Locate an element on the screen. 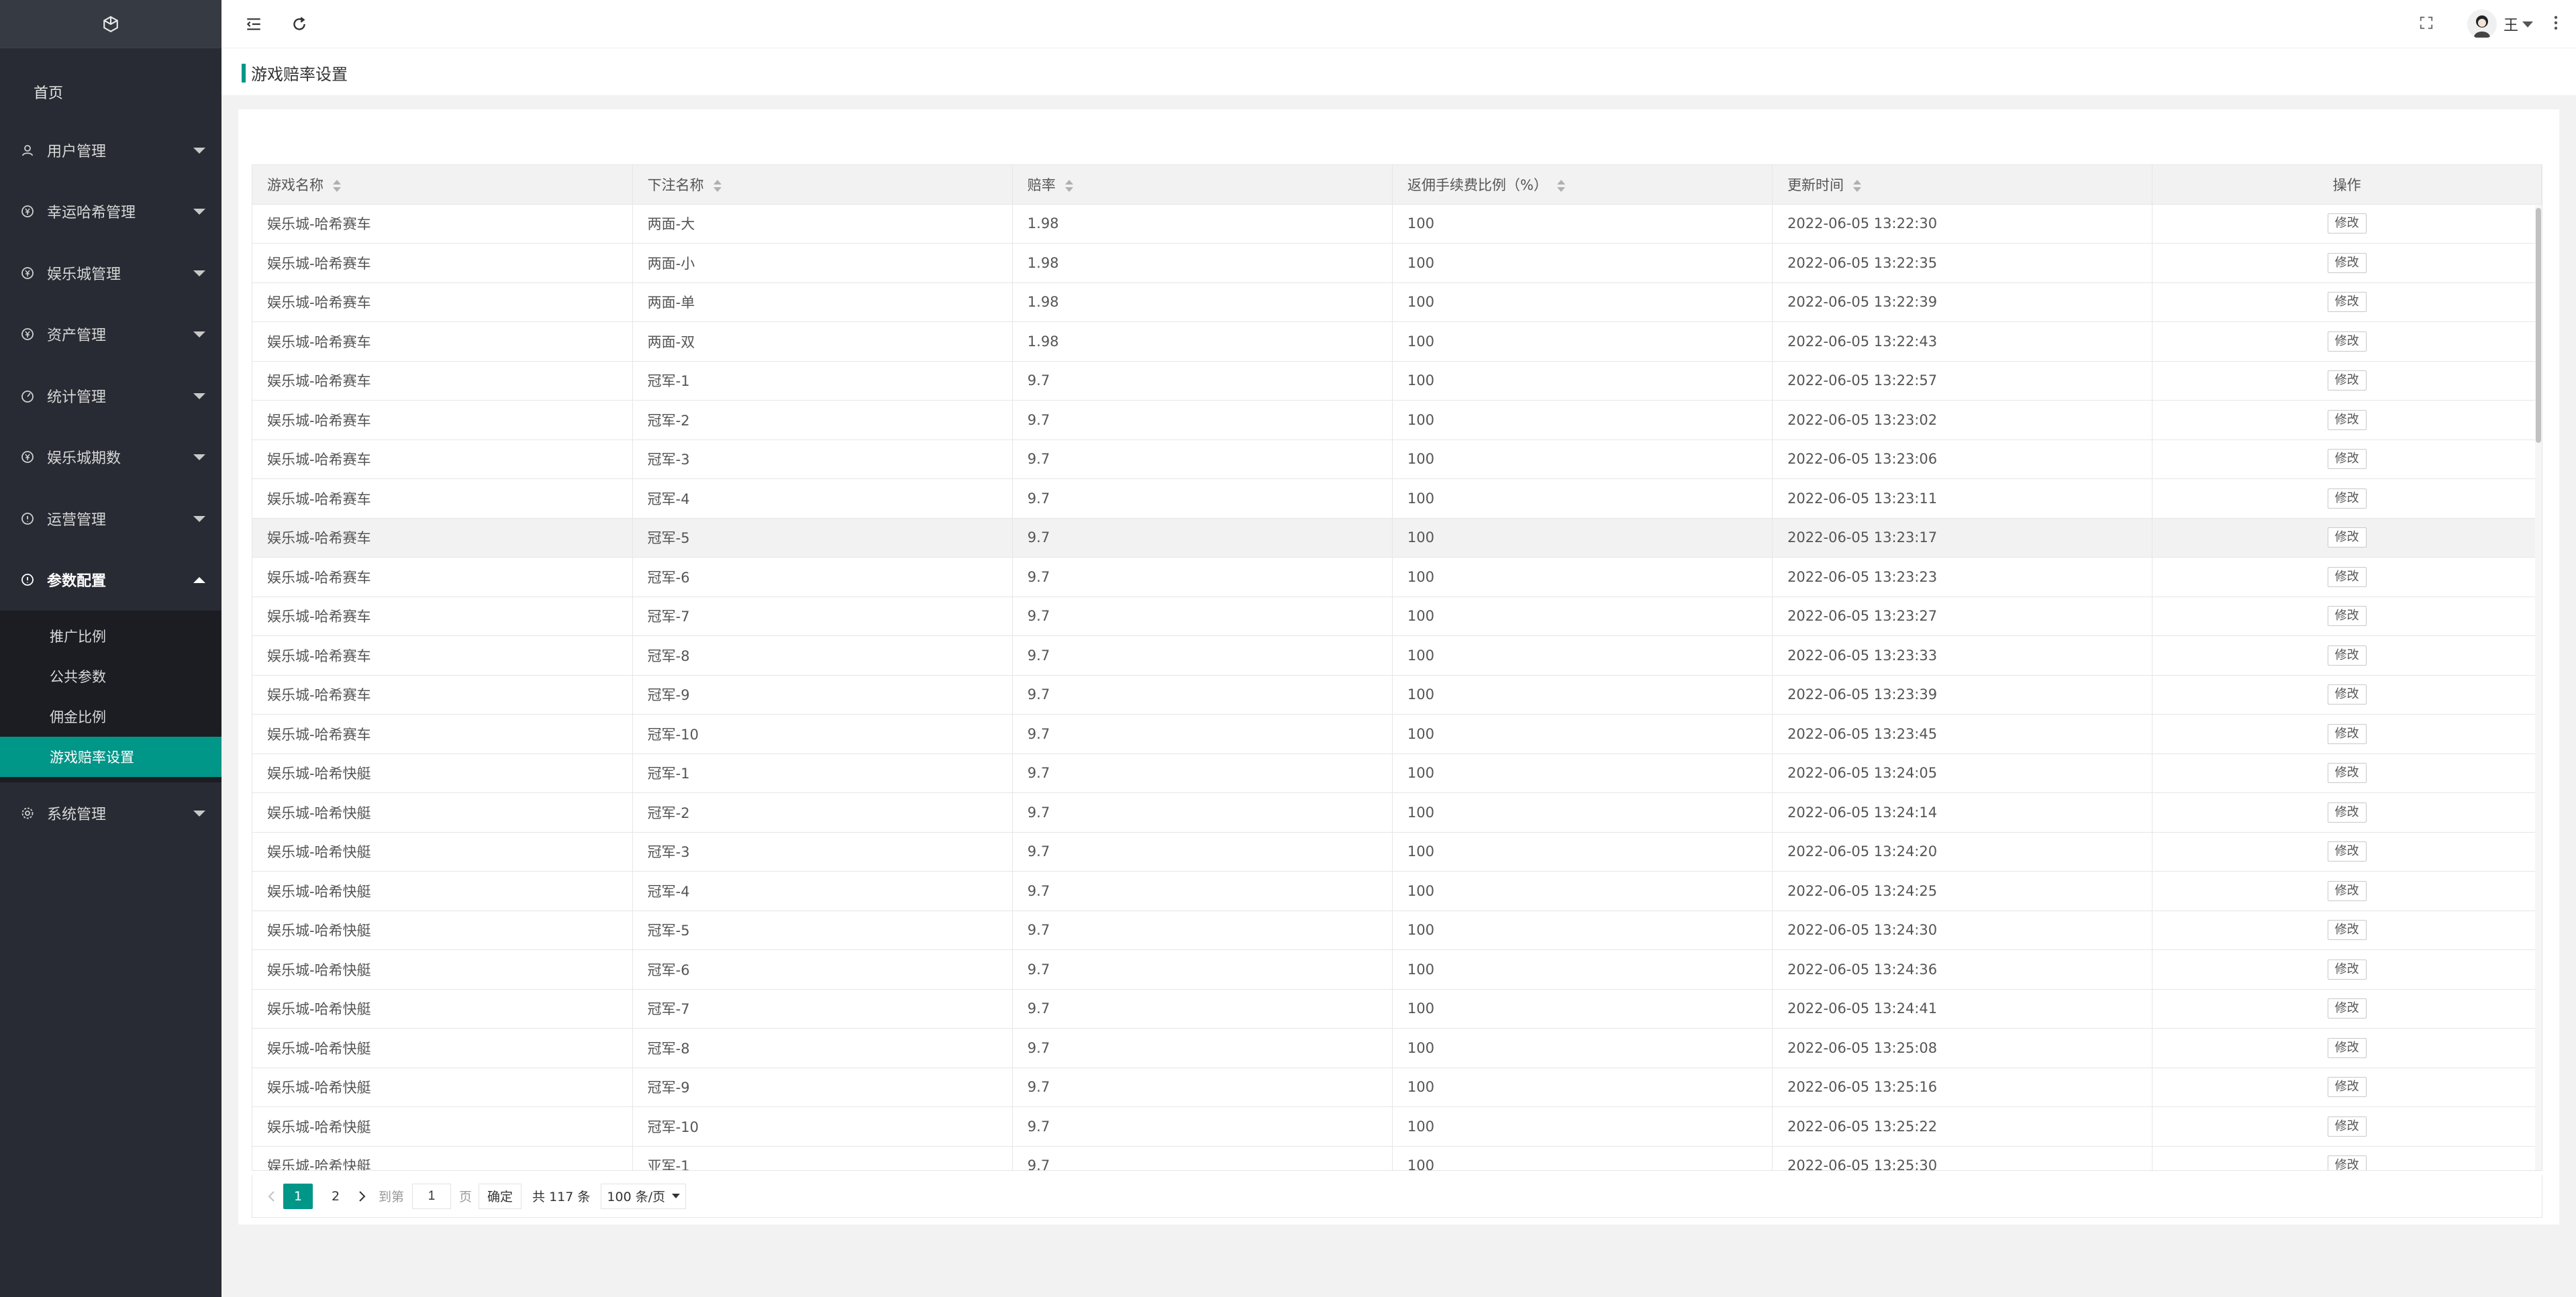 The height and width of the screenshot is (1297, 2576). table-row: 娱乐城-哈希赛车 冠军-10 9.7 100 2022-06-05 13:23:45 修改 is located at coordinates (1397, 734).